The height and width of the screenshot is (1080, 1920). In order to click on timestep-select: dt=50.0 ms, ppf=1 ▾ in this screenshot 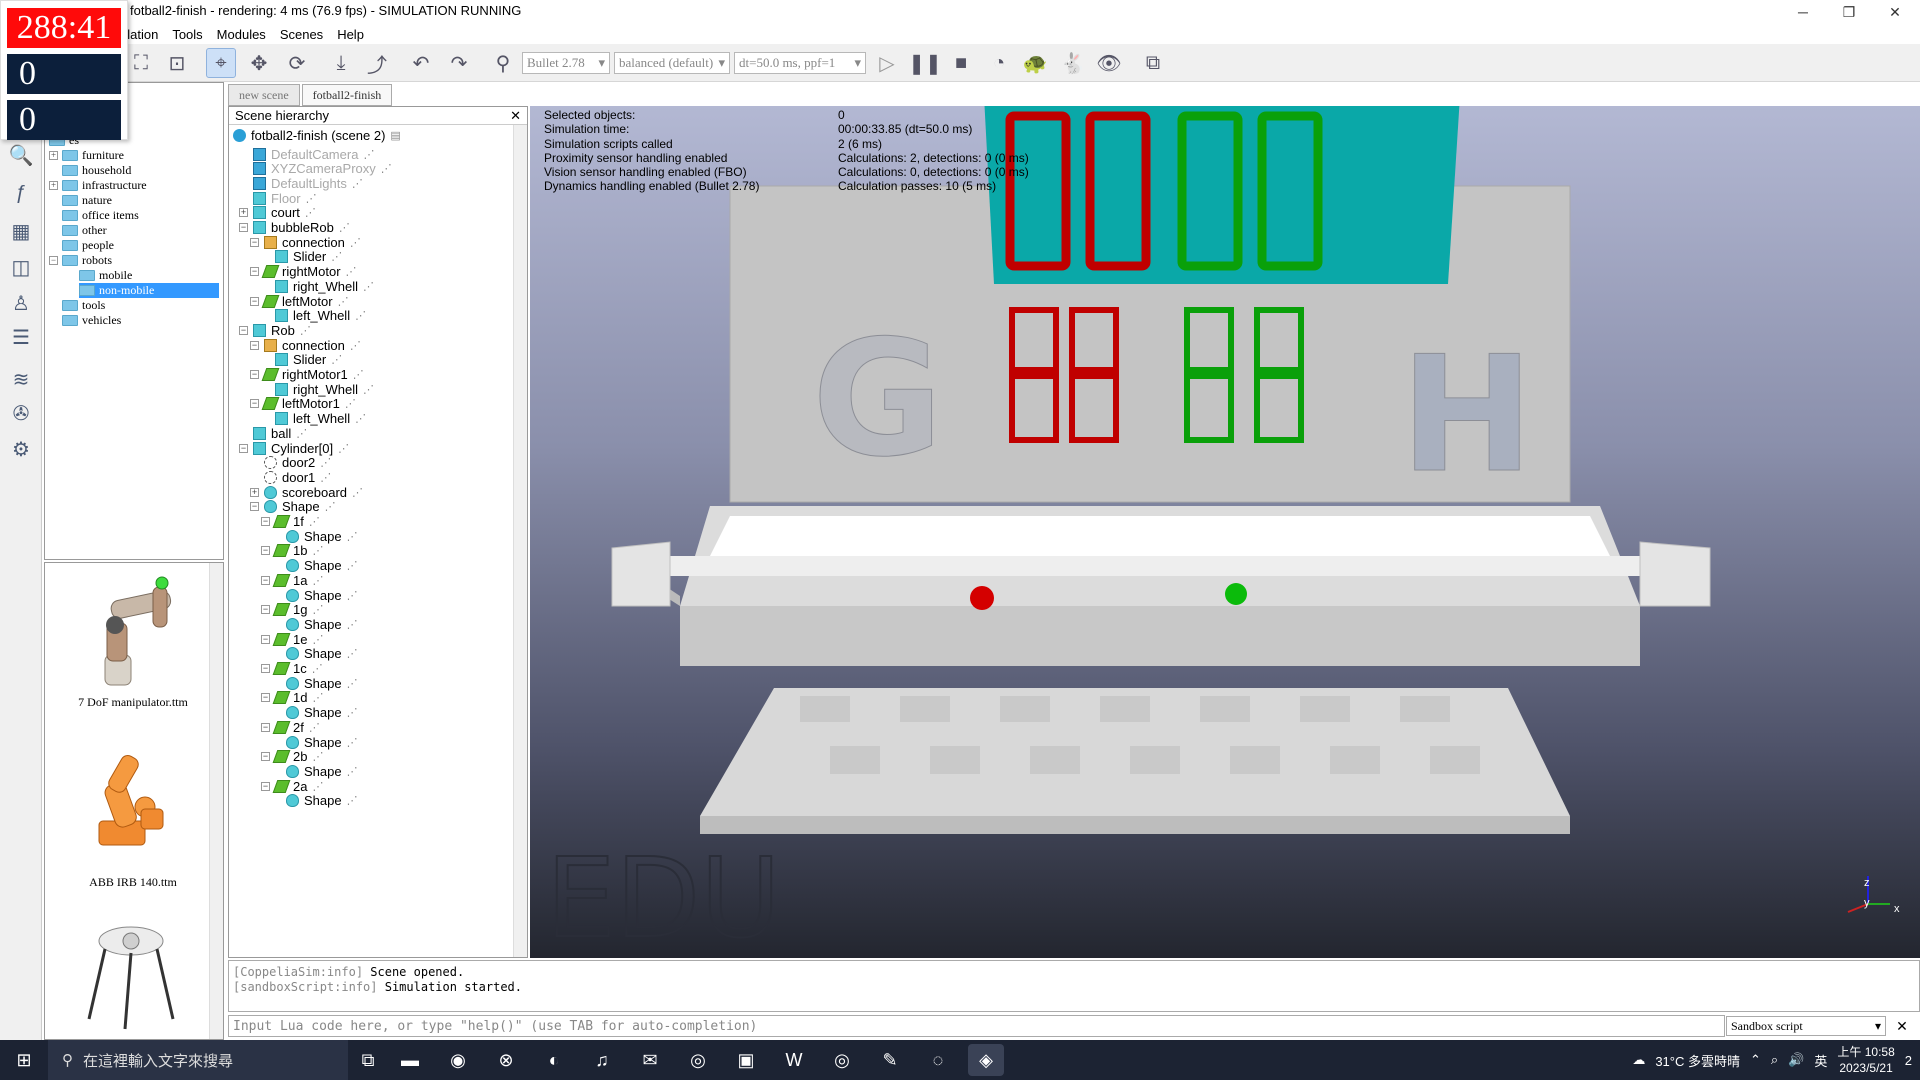, I will do `click(800, 63)`.